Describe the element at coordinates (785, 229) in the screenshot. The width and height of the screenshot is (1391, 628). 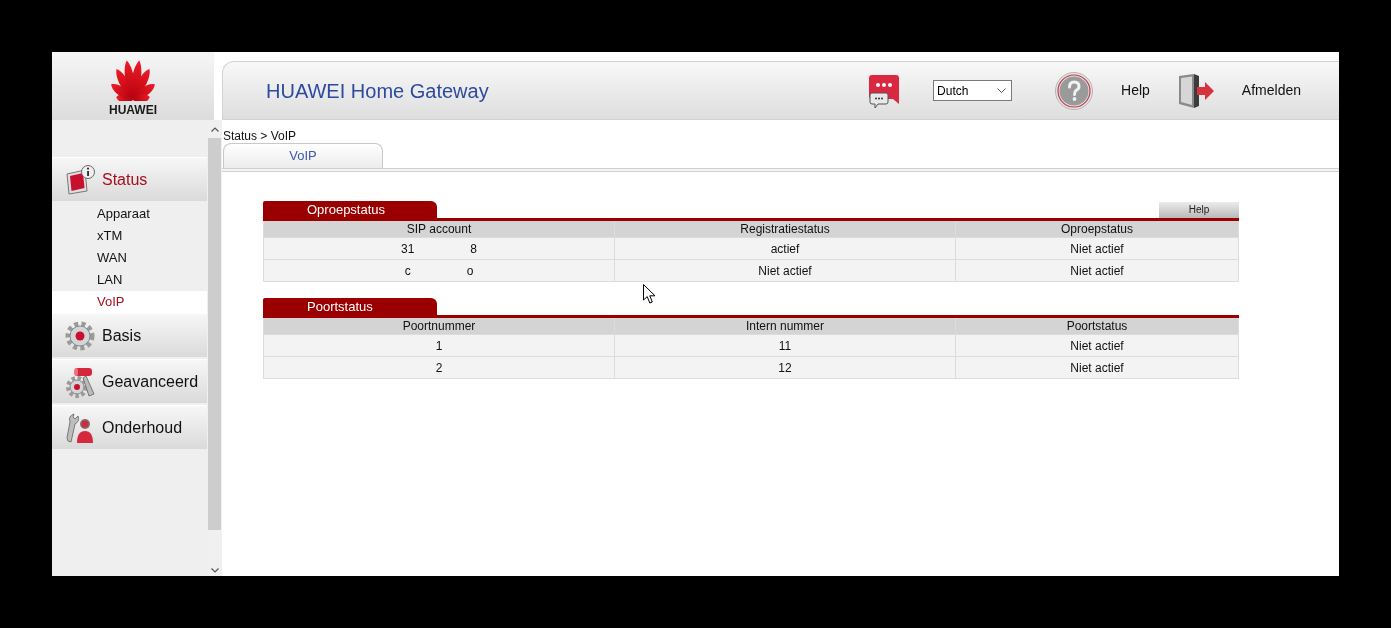
I see `column-header: Registratiestatus` at that location.